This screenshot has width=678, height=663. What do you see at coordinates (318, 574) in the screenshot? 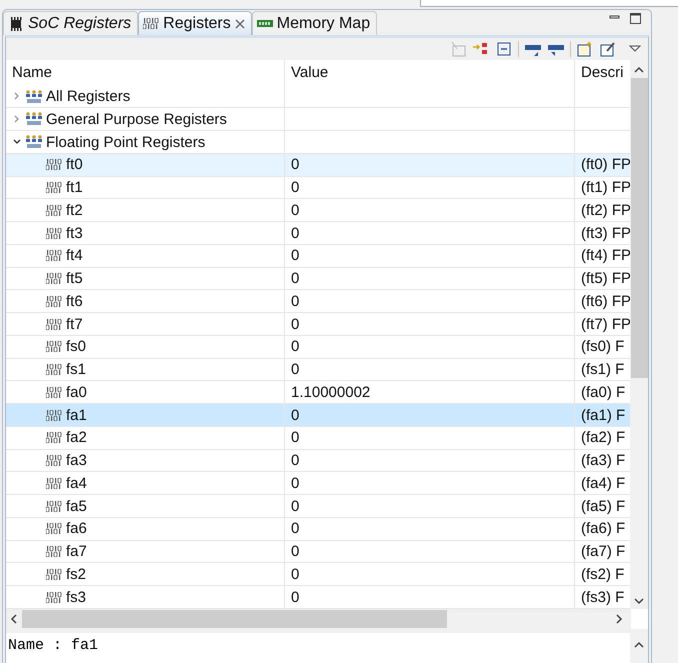
I see `table-row: fs2 0 (fs2) F` at bounding box center [318, 574].